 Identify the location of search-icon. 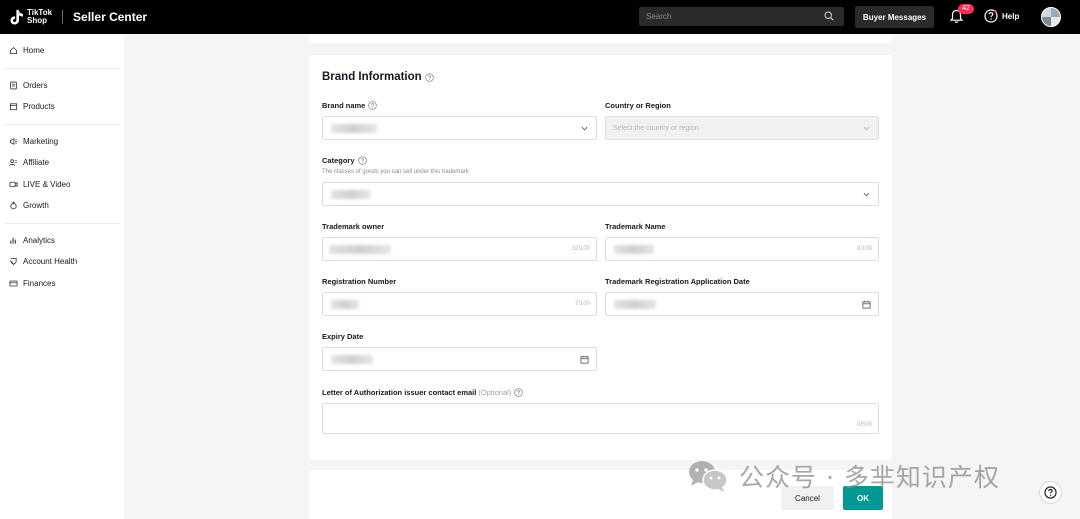
(829, 16).